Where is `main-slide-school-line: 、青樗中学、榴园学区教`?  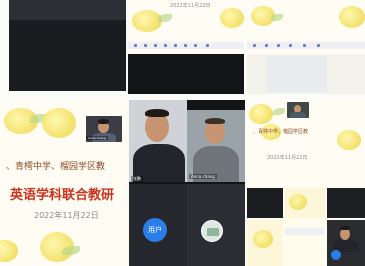 main-slide-school-line: 、青樗中学、榴园学区教 is located at coordinates (56, 167).